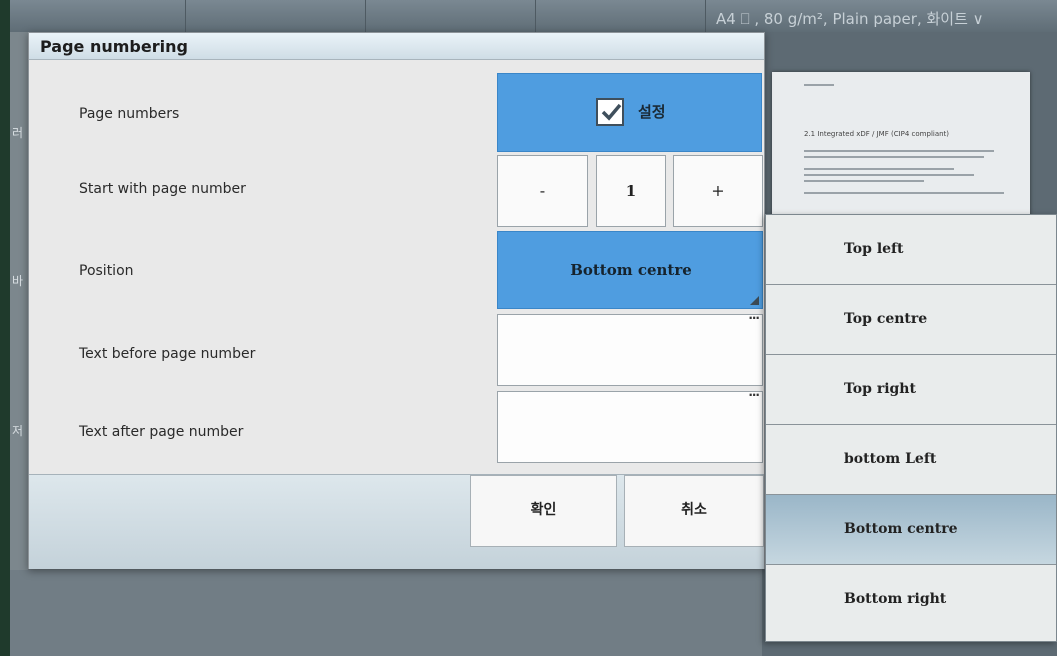  What do you see at coordinates (19, 344) in the screenshot?
I see `background-left-strip: 러 바 저` at bounding box center [19, 344].